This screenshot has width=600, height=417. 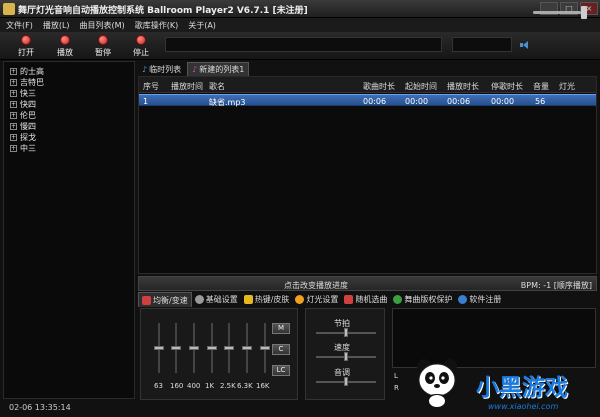 What do you see at coordinates (218, 69) in the screenshot?
I see `tab-new-list: ♪ 新建的列表1` at bounding box center [218, 69].